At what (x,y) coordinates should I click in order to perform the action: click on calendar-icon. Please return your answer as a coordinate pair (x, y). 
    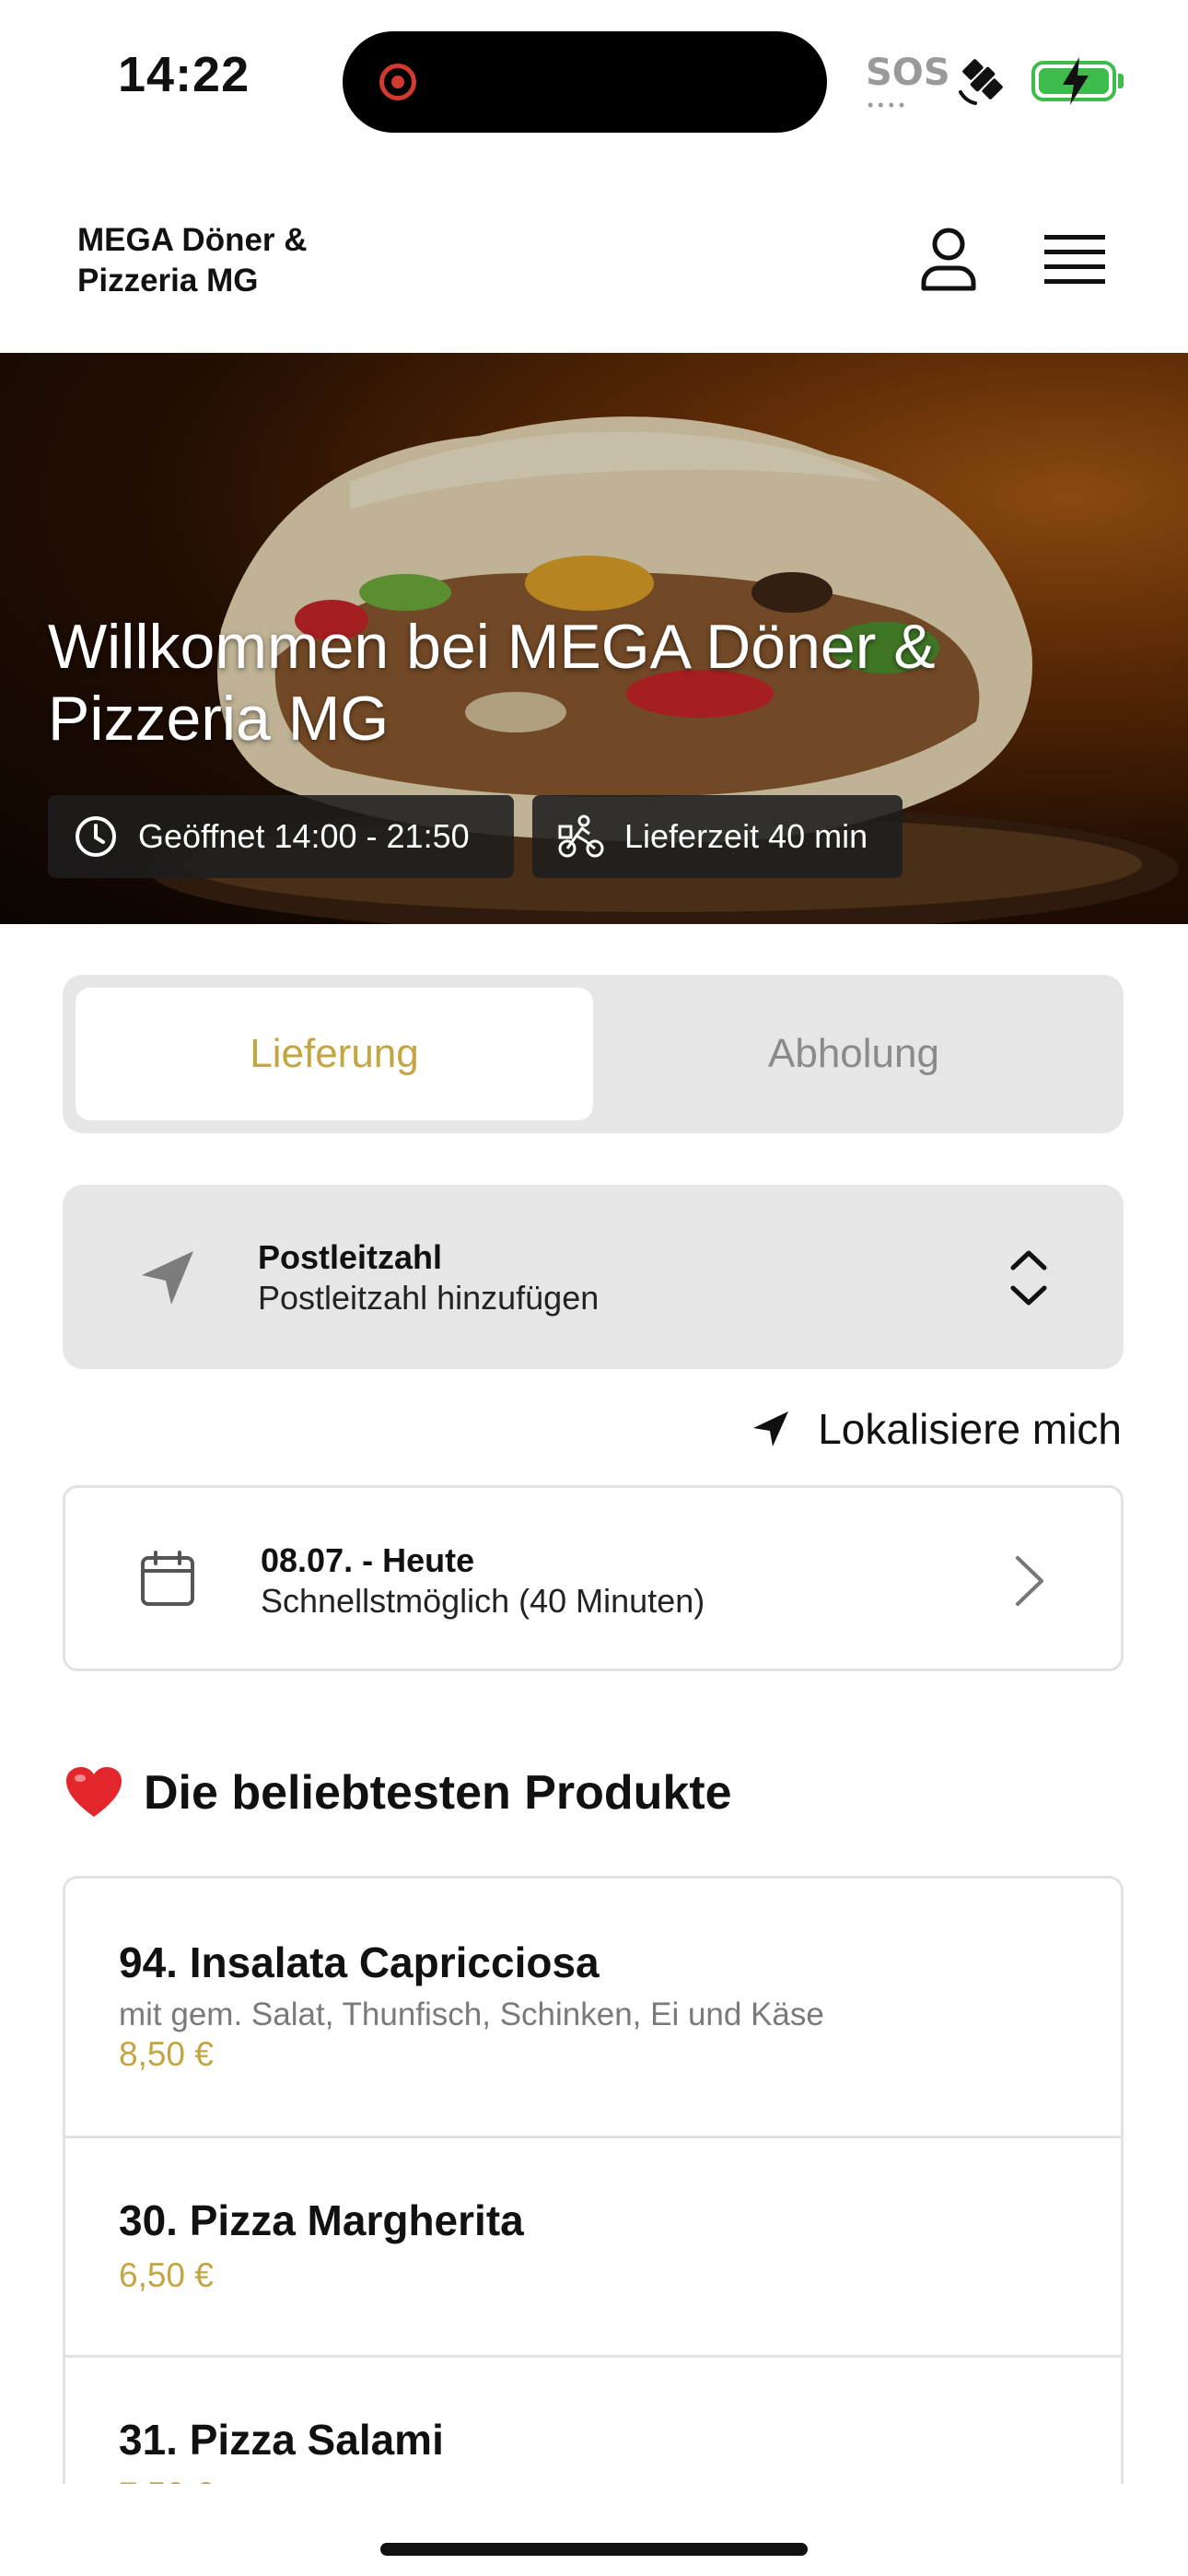
    Looking at the image, I should click on (167, 1578).